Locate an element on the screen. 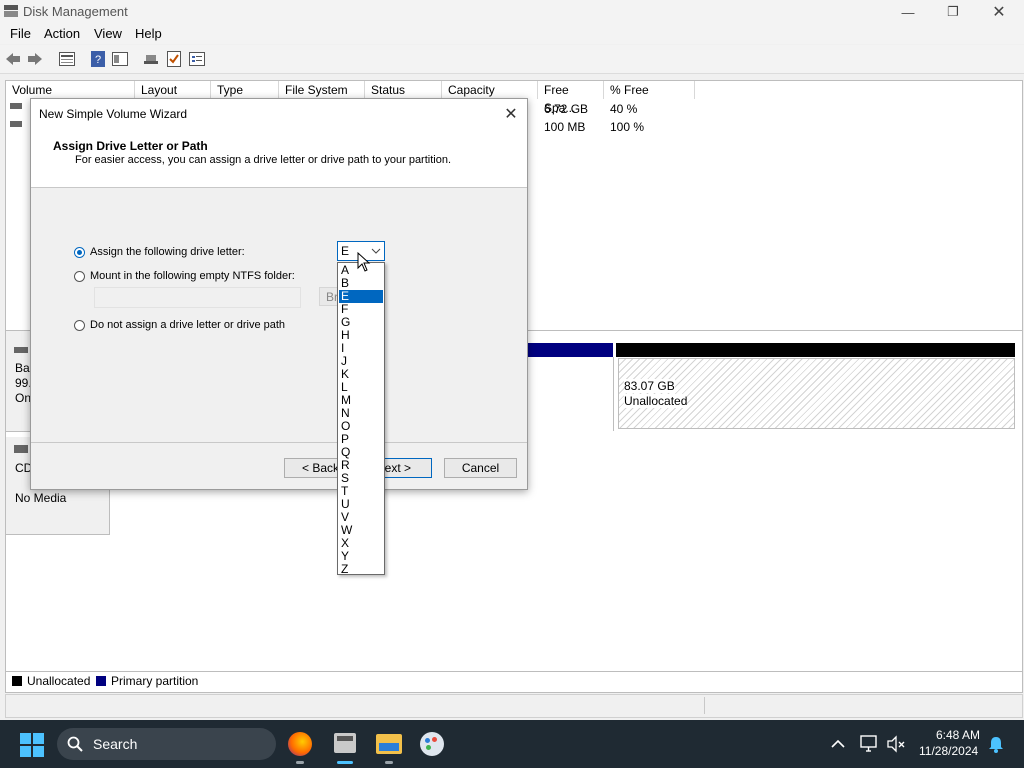  drive-letter-list: ABEFGHIJKLMNOPQRSTUVWXYZ is located at coordinates (361, 419).